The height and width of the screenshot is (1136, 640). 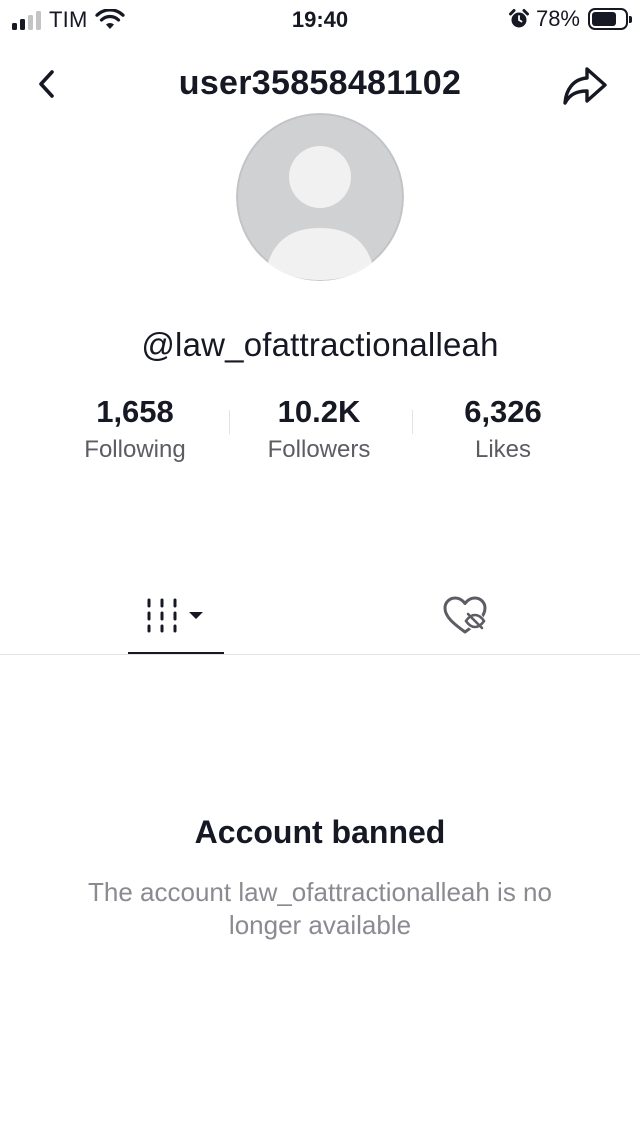 I want to click on avatar, so click(x=320, y=197).